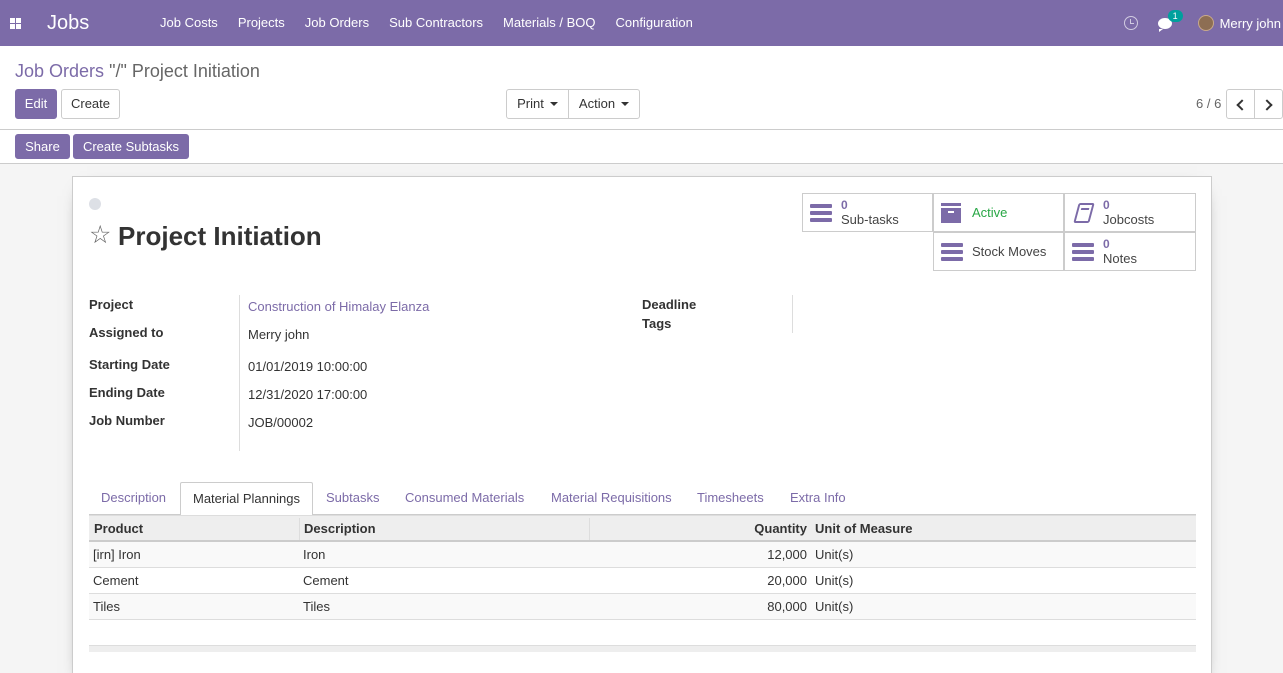 Image resolution: width=1283 pixels, height=673 pixels. What do you see at coordinates (864, 529) in the screenshot?
I see `column-unit-of-measure: Unit of Measure` at bounding box center [864, 529].